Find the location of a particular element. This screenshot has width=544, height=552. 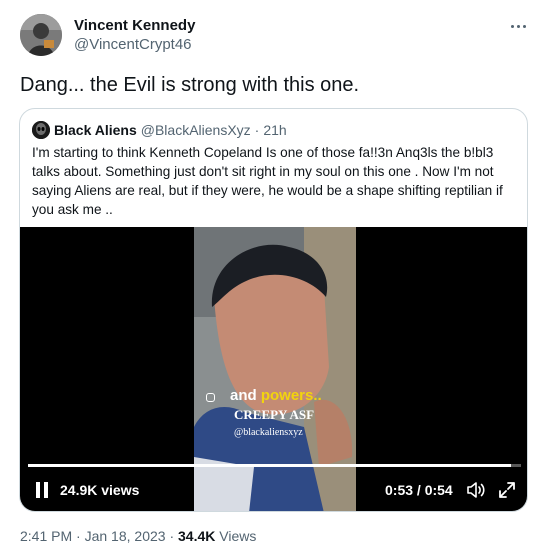

volume-icon is located at coordinates (476, 490).